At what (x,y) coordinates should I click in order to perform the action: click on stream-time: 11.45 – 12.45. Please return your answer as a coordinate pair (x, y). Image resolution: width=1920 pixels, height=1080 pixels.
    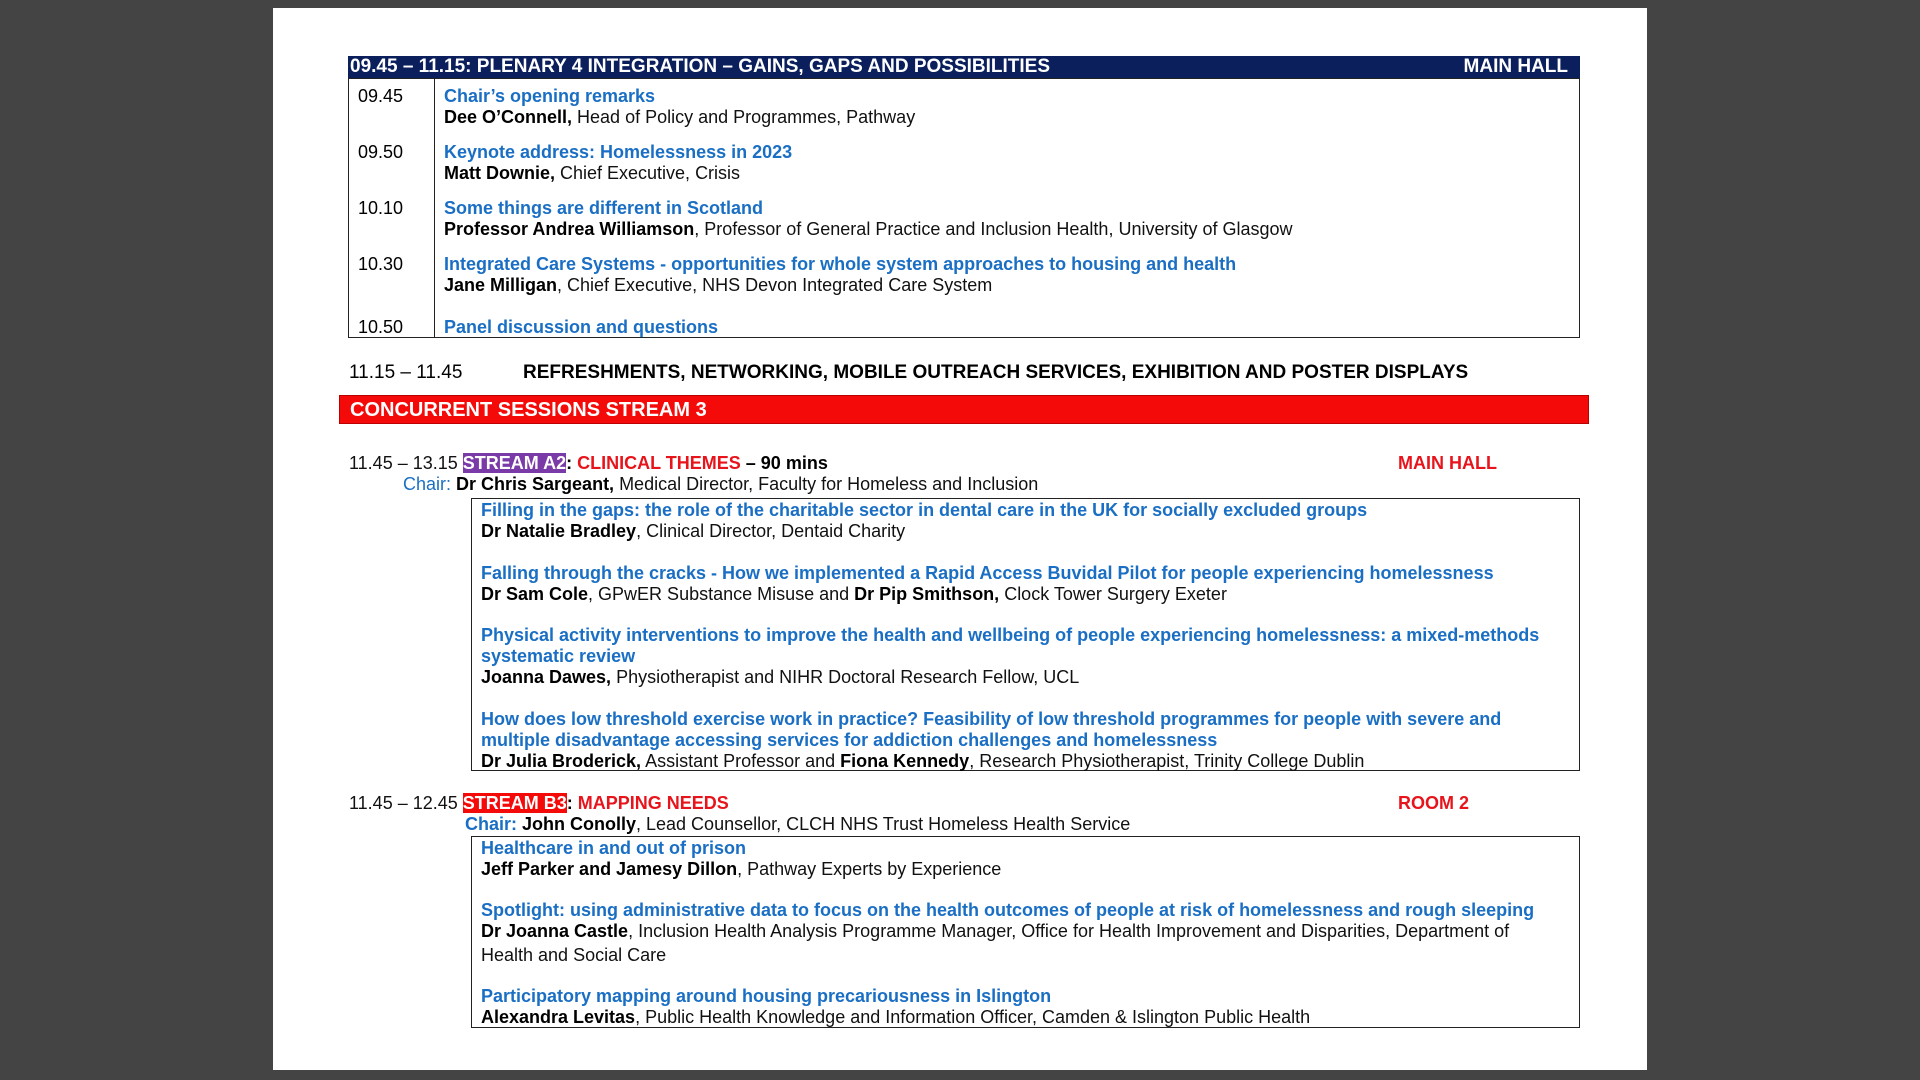
    Looking at the image, I should click on (406, 803).